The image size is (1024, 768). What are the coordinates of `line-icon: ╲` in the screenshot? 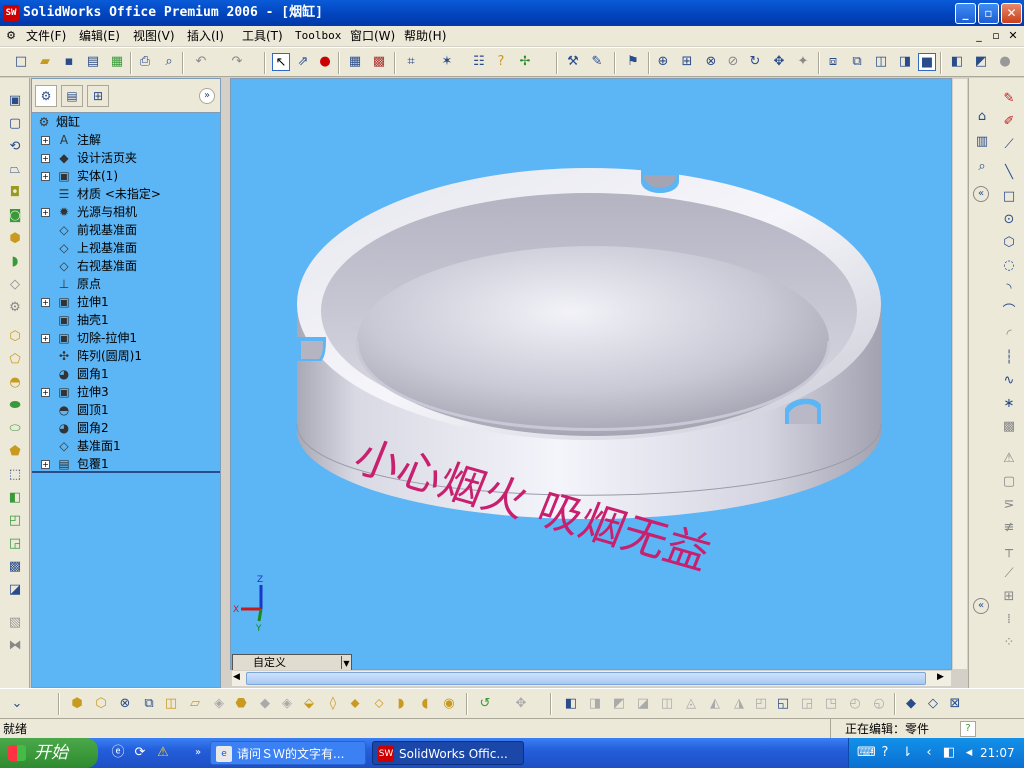 It's located at (1009, 173).